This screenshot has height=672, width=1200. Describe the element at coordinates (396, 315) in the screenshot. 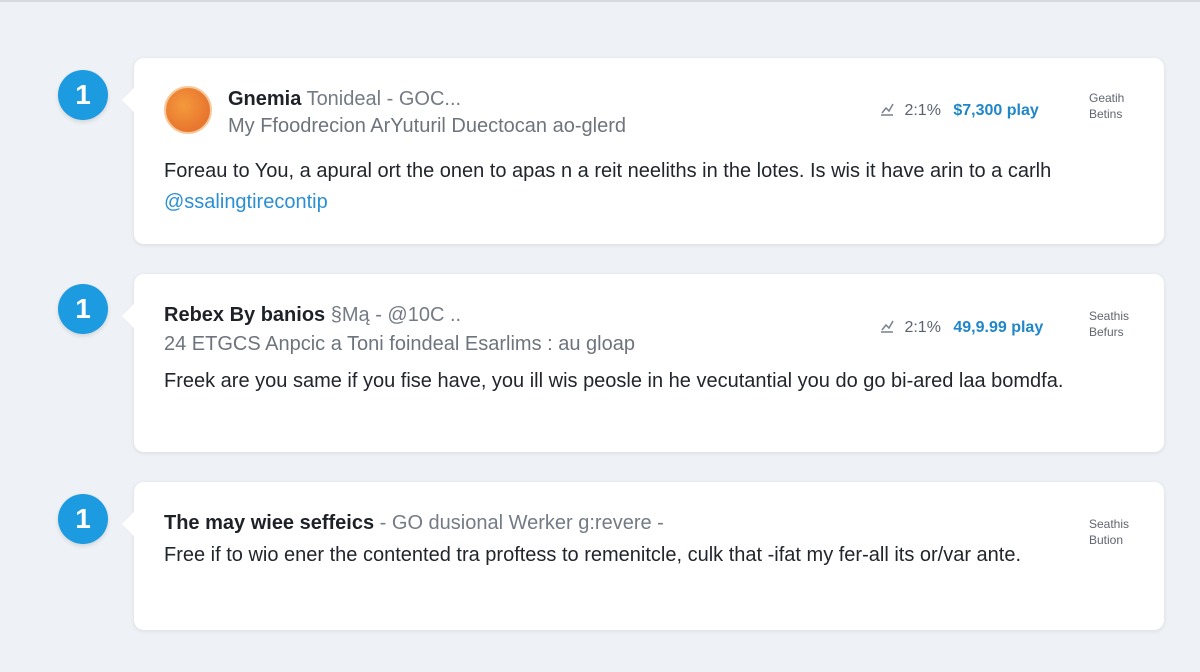

I see `author-handle: §Mą - @10C ..` at that location.